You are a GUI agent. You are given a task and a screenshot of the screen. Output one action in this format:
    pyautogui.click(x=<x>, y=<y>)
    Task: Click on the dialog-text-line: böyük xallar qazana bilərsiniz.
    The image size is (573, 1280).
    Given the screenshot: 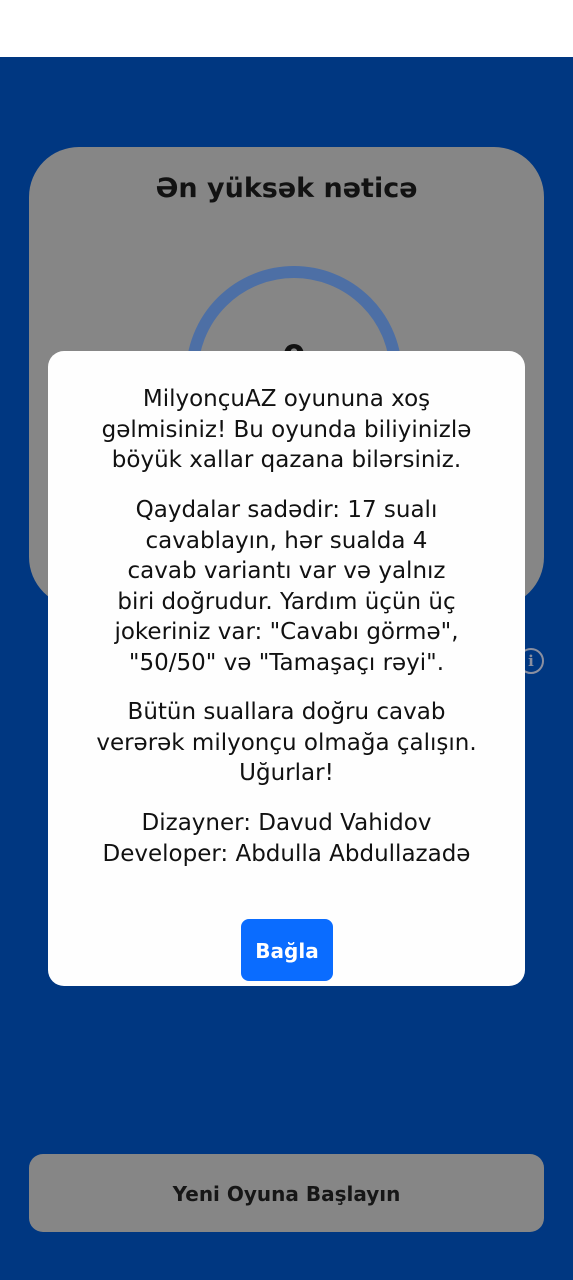 What is the action you would take?
    pyautogui.click(x=286, y=460)
    